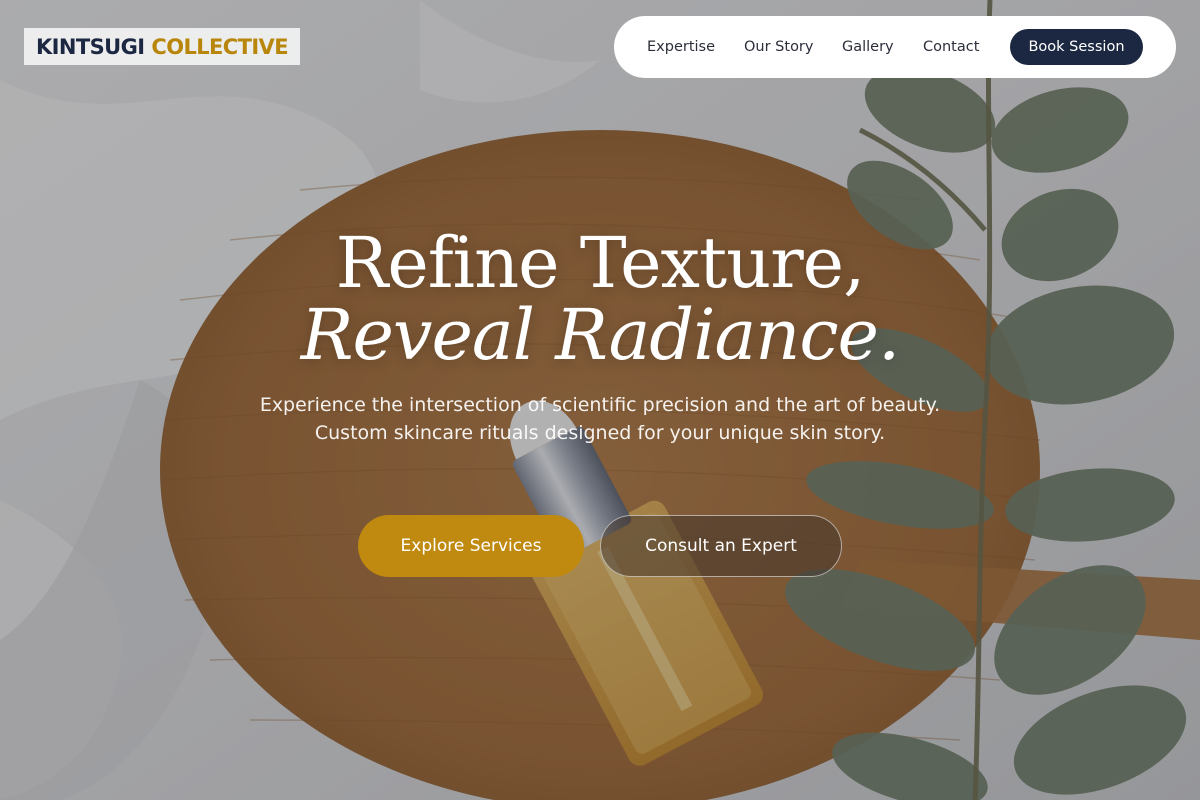  Describe the element at coordinates (471, 546) in the screenshot. I see `explore-services-button: Explore Services` at that location.